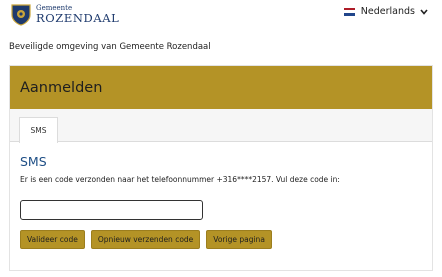 This screenshot has width=442, height=277. What do you see at coordinates (221, 16) in the screenshot?
I see `top-bar: Gemeente ROZENDAAL Nederlands` at bounding box center [221, 16].